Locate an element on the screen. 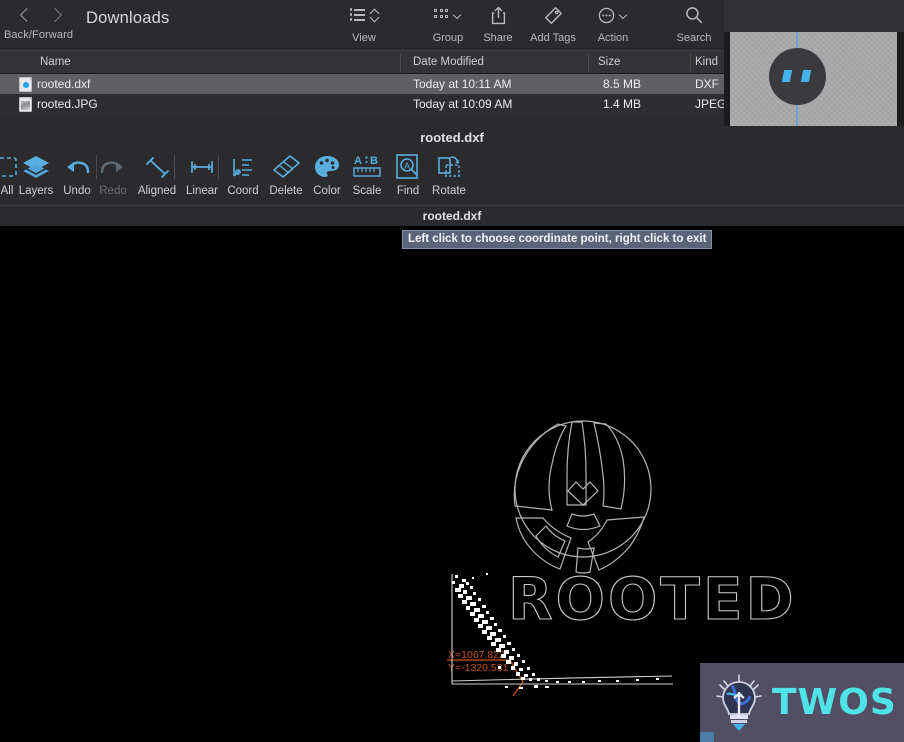 The width and height of the screenshot is (904, 742). document-title: rooted.dxf is located at coordinates (452, 137).